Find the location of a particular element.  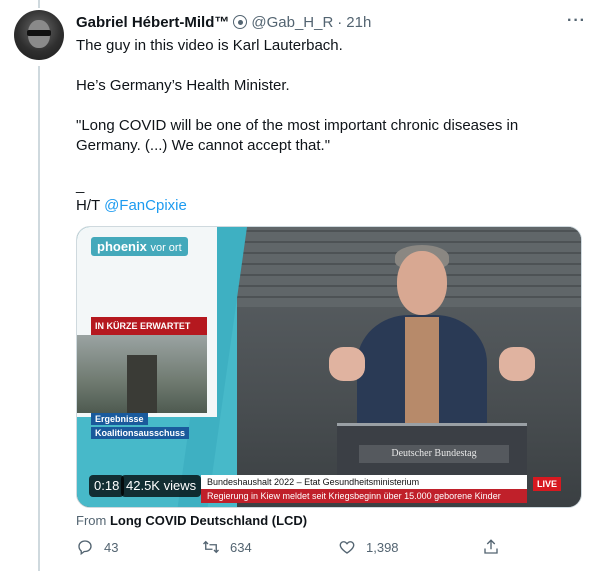

speaker-hand-right is located at coordinates (517, 364).